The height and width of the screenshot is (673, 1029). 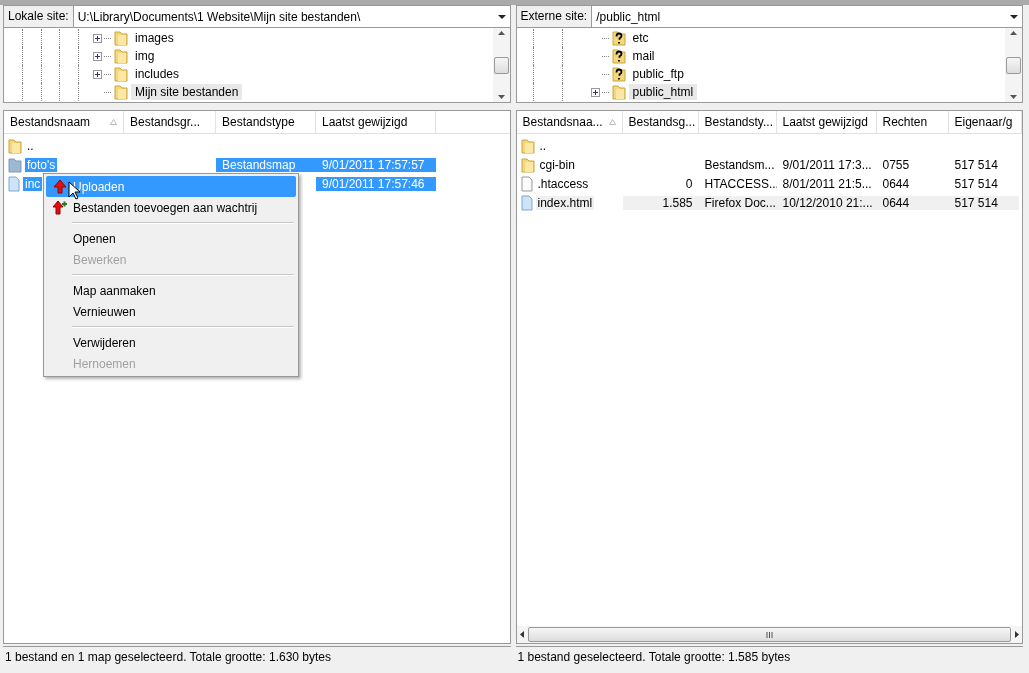 I want to click on tree-item: images, so click(x=154, y=38).